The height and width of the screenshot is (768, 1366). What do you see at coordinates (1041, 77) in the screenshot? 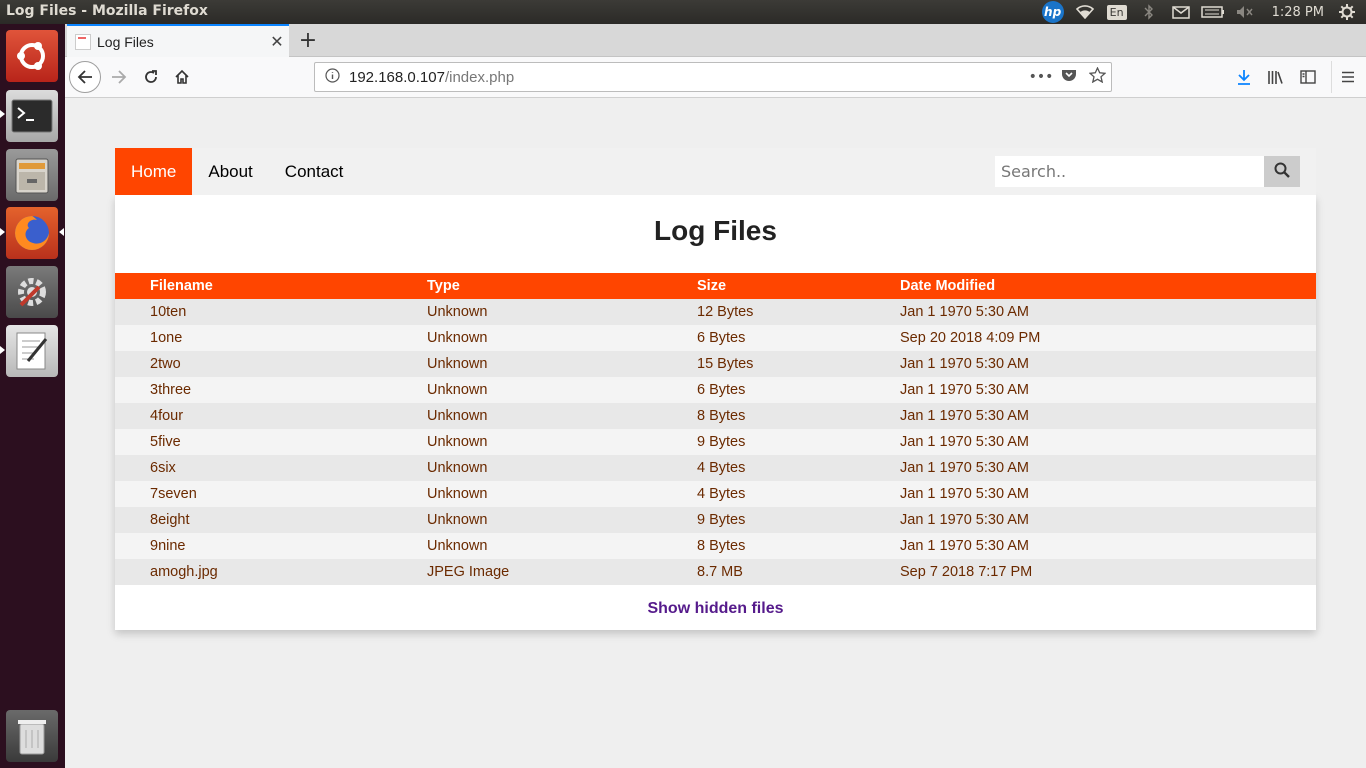
I see `page-actions-icon: •••` at bounding box center [1041, 77].